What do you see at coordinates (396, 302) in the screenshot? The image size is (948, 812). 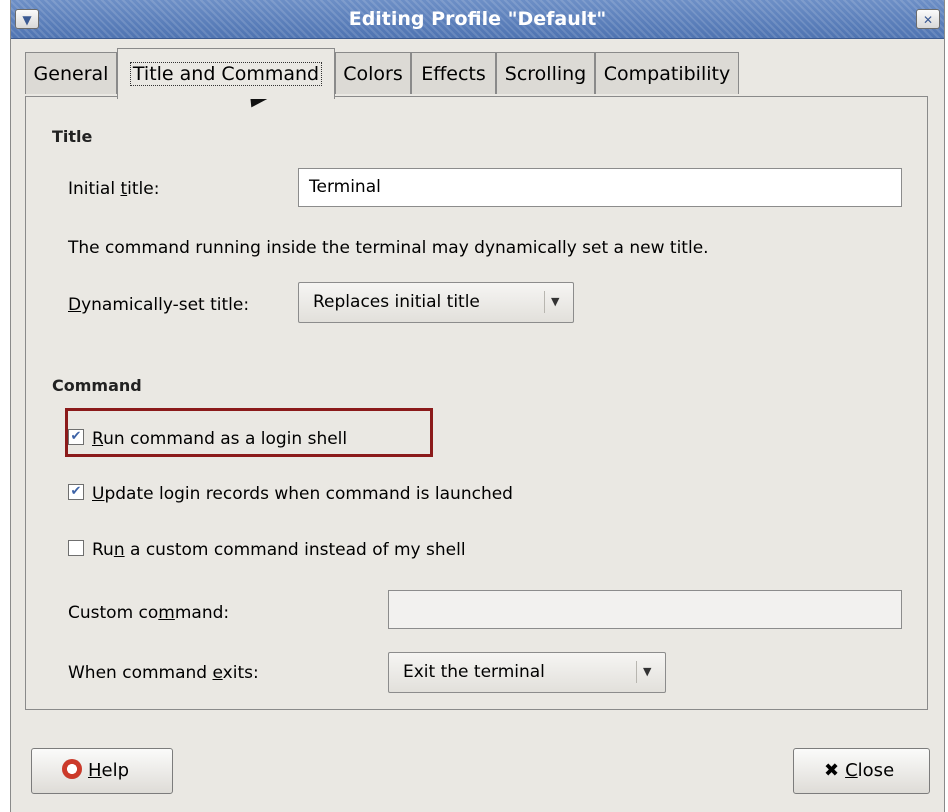 I see `dynamic-title-value: Replaces initial title` at bounding box center [396, 302].